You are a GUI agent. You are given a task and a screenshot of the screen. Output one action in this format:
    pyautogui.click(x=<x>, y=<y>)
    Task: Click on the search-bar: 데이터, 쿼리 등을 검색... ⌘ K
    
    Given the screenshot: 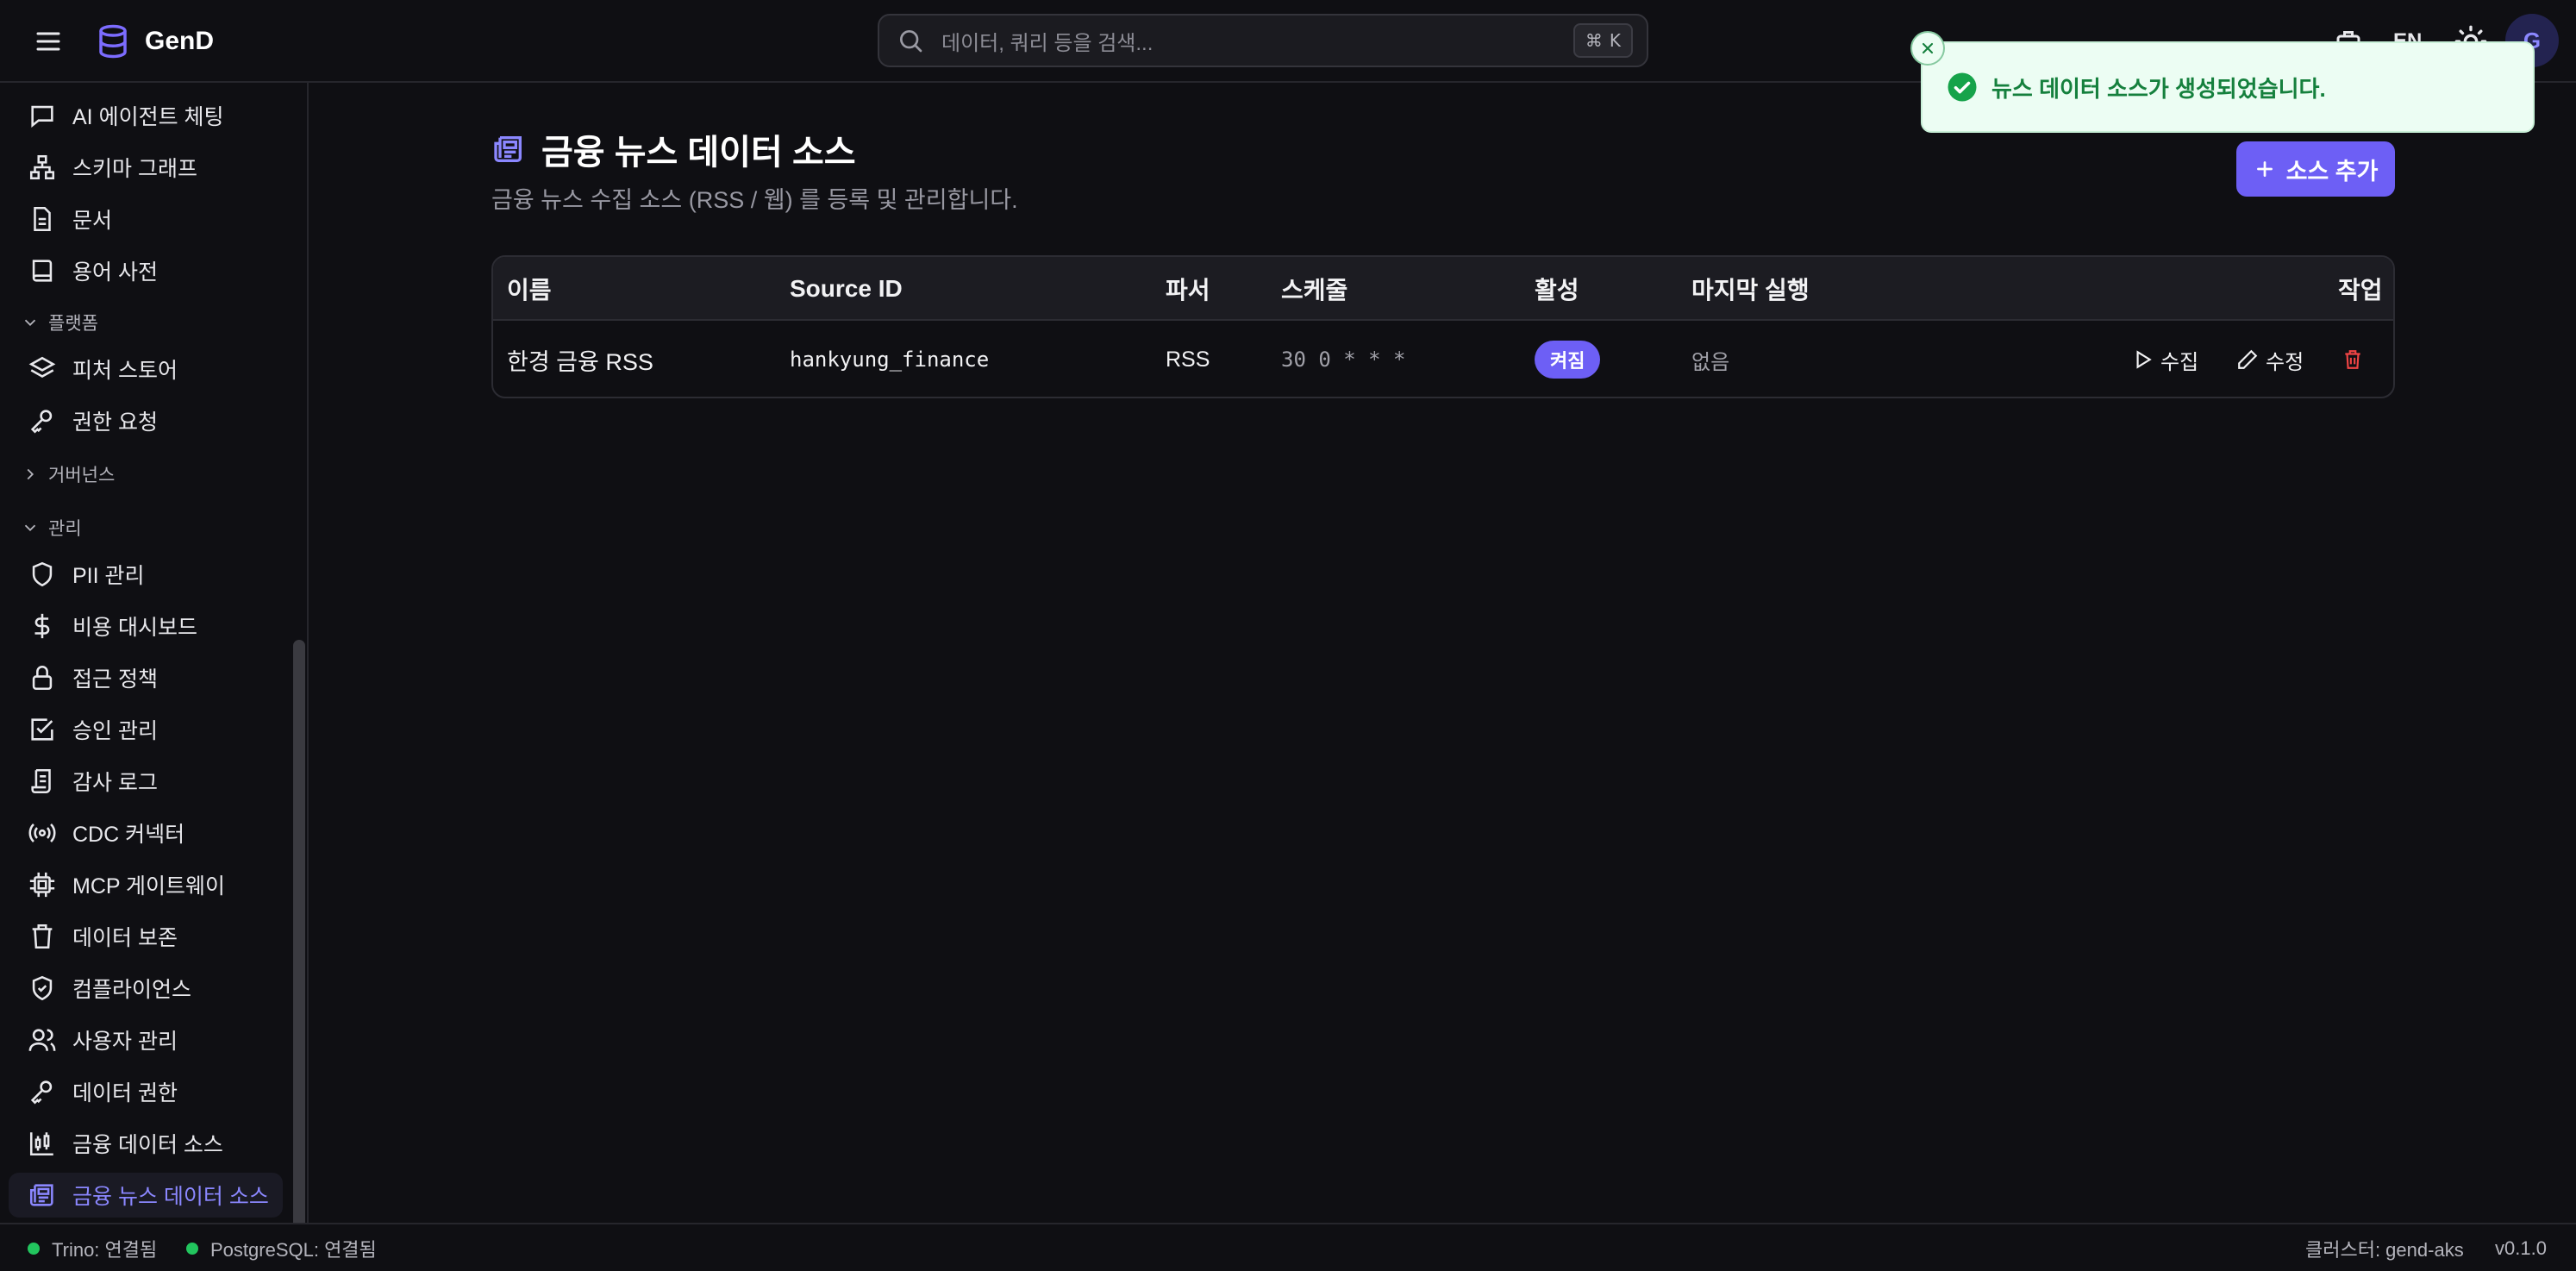 What is the action you would take?
    pyautogui.click(x=1263, y=40)
    